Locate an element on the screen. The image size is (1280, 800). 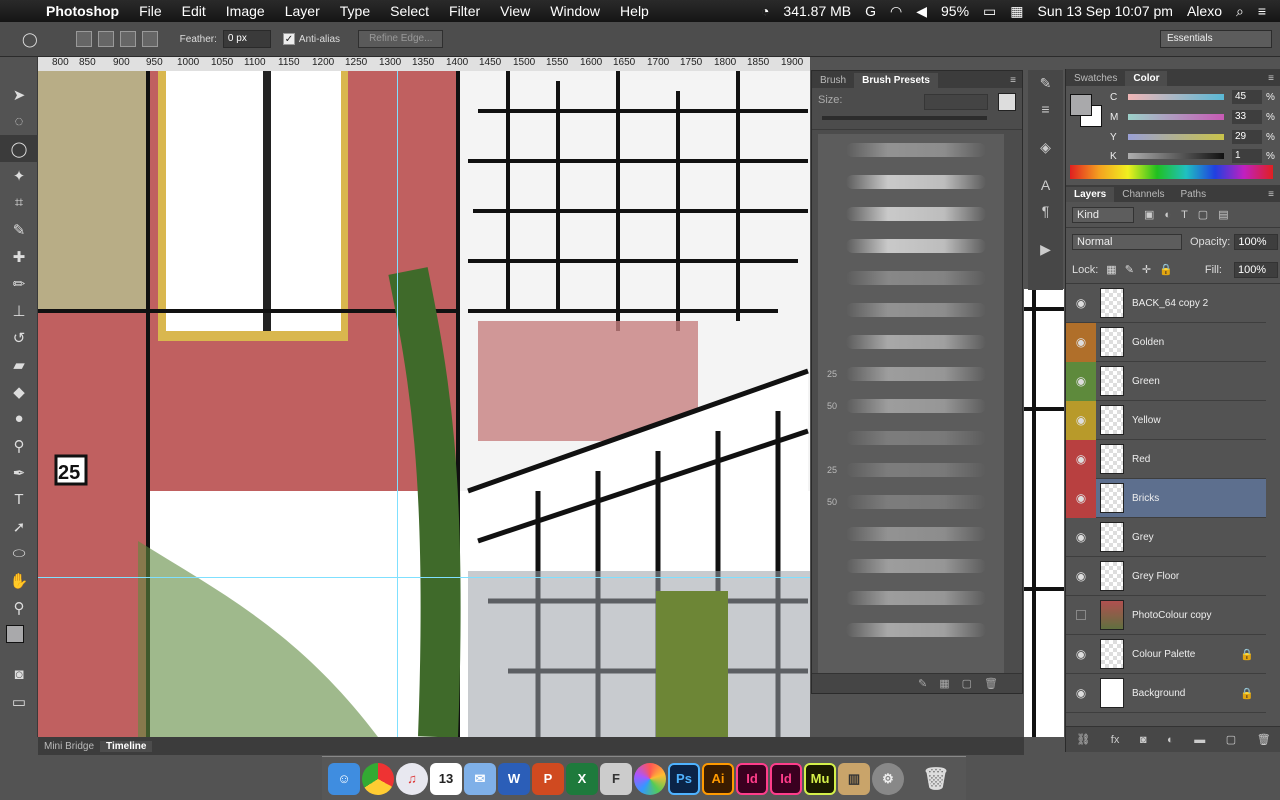
new-layer-icon: ▢ is located at coordinates (1231, 739).